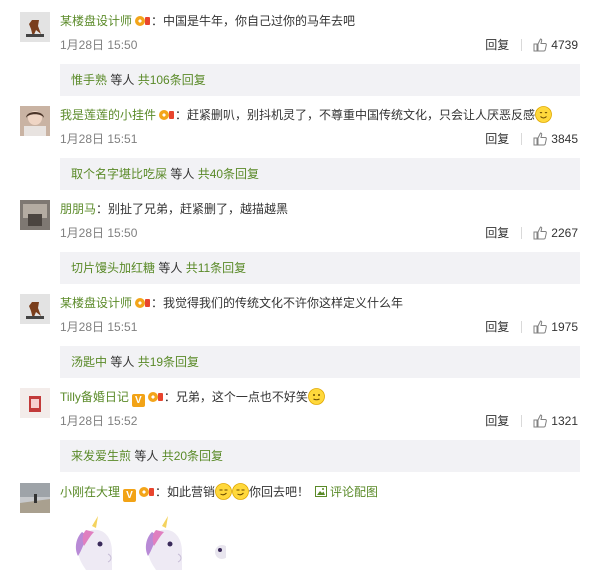 This screenshot has width=598, height=570. I want to click on reply-count-link: 共106条回复, so click(172, 80).